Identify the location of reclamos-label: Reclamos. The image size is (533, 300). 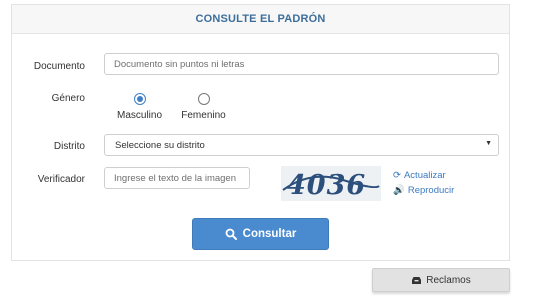
(448, 280).